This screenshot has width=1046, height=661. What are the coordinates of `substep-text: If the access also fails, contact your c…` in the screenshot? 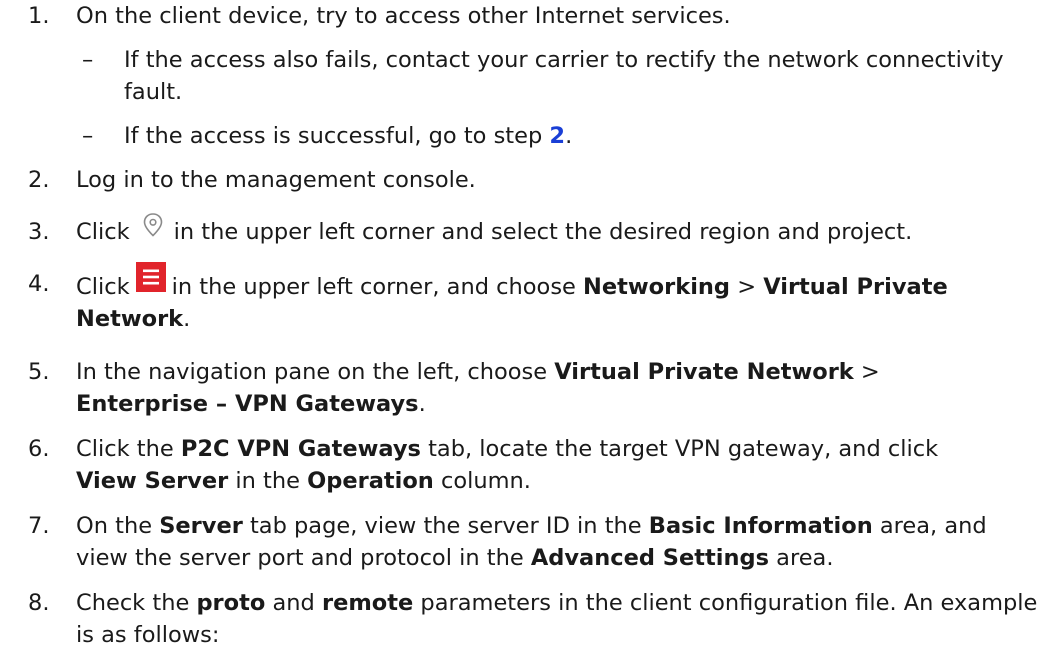 It's located at (564, 76).